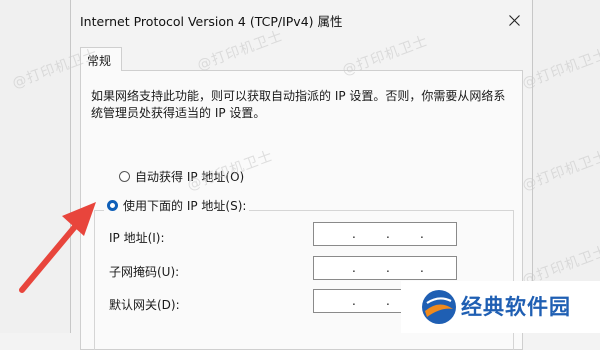 The width and height of the screenshot is (600, 350). I want to click on site-badge-text: 经典软件园, so click(516, 307).